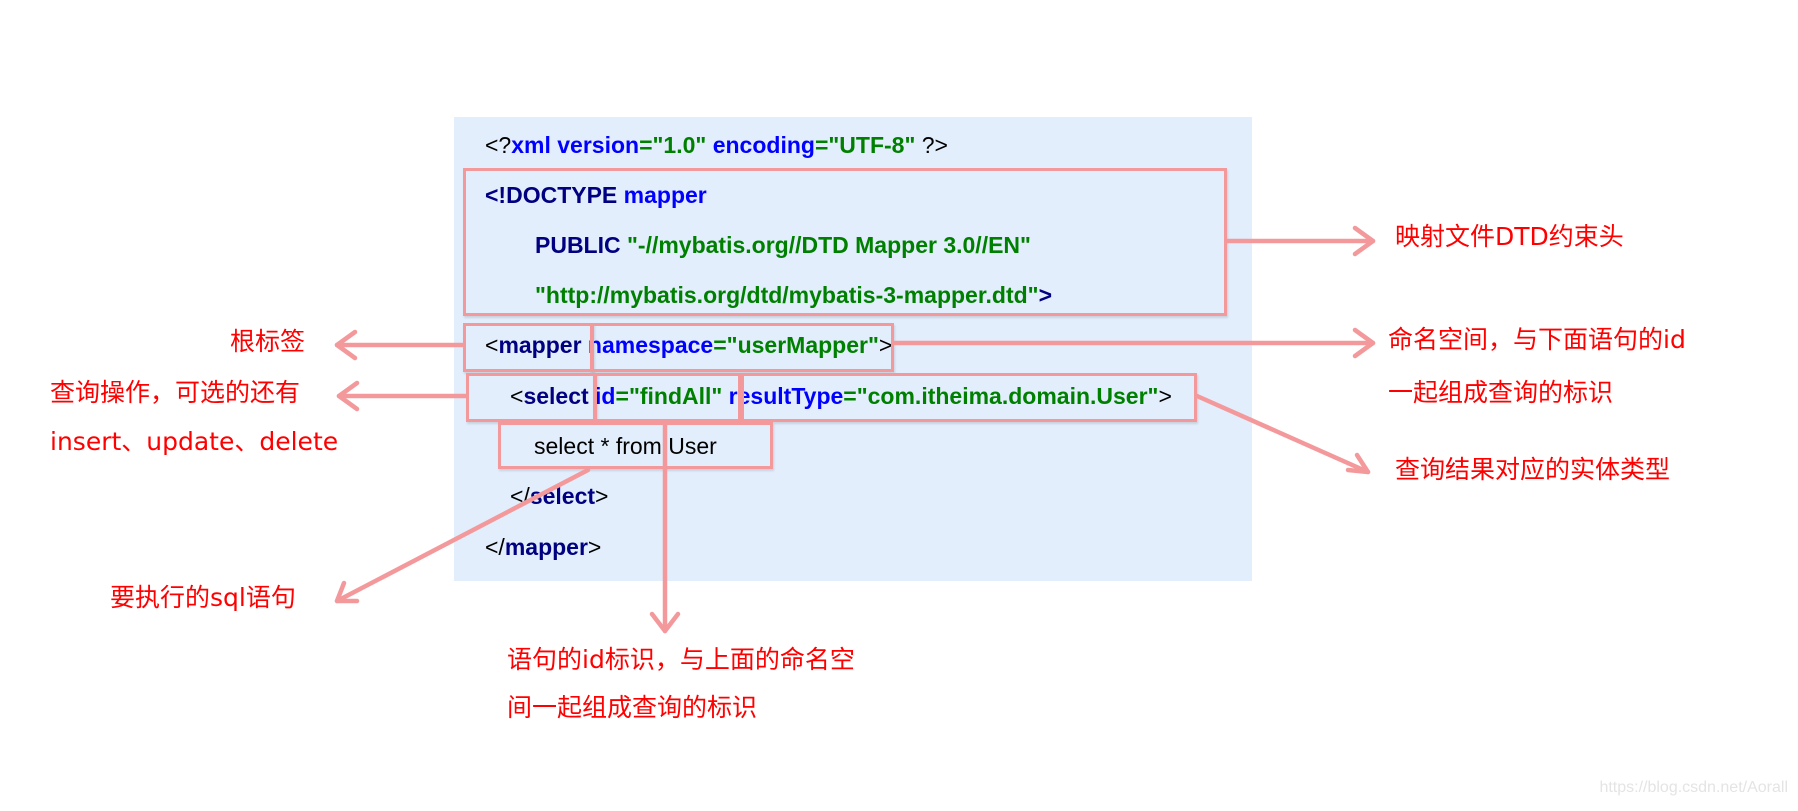 The height and width of the screenshot is (811, 1798). Describe the element at coordinates (268, 341) in the screenshot. I see `root-tag-annotation: 根标签` at that location.